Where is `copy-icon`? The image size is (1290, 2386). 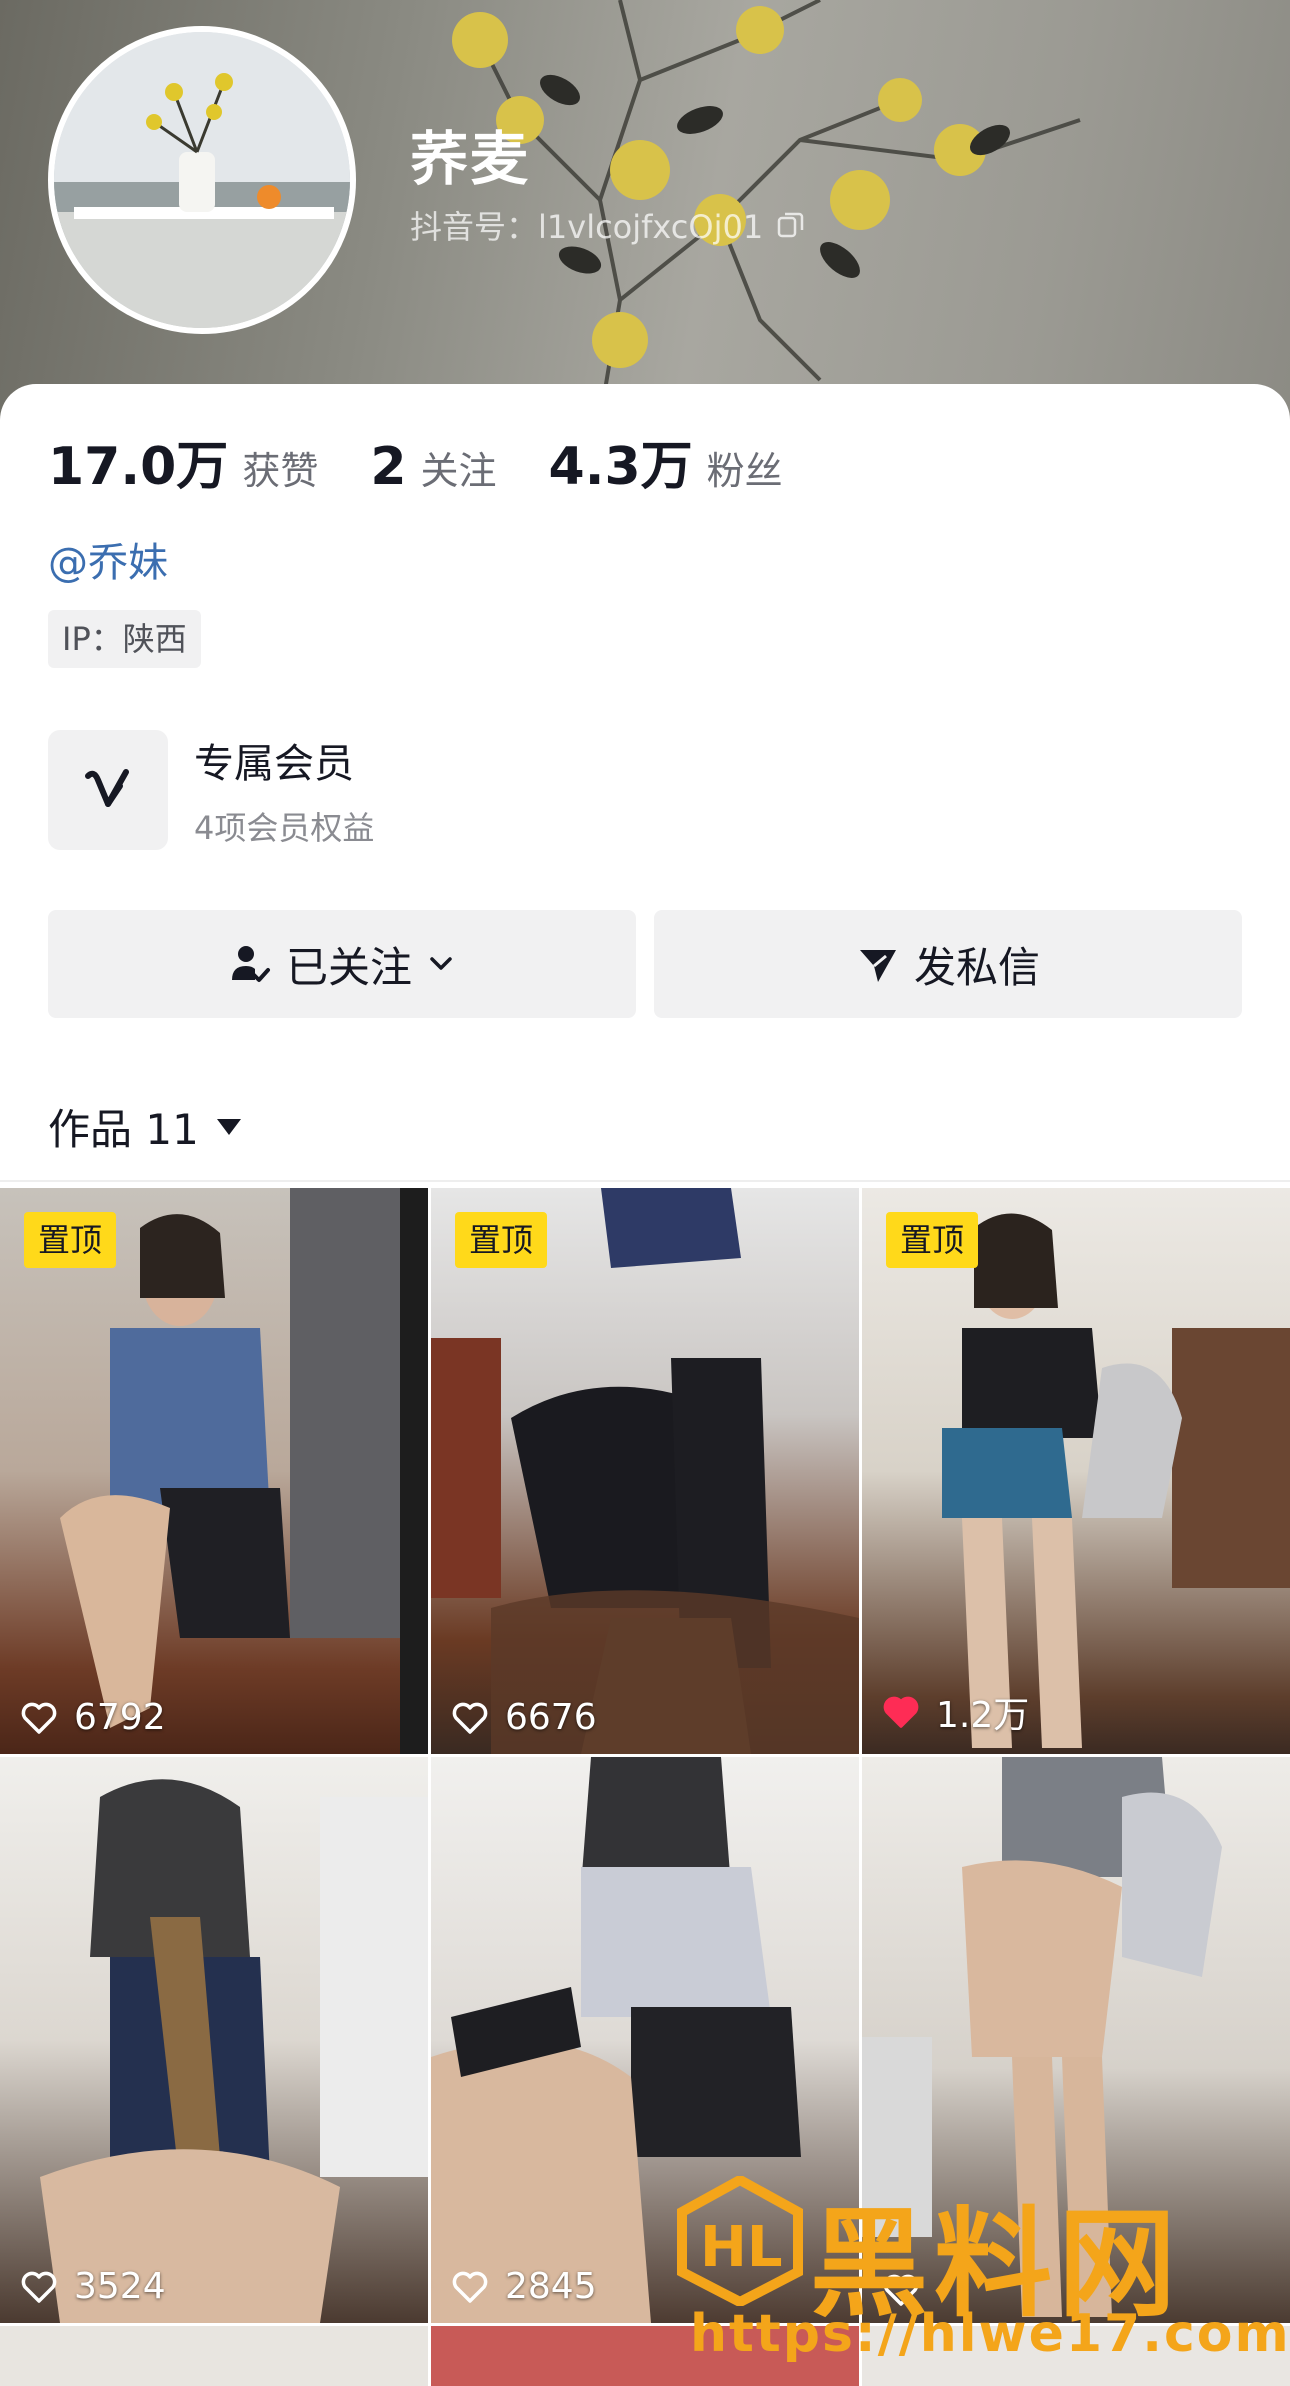 copy-icon is located at coordinates (790, 225).